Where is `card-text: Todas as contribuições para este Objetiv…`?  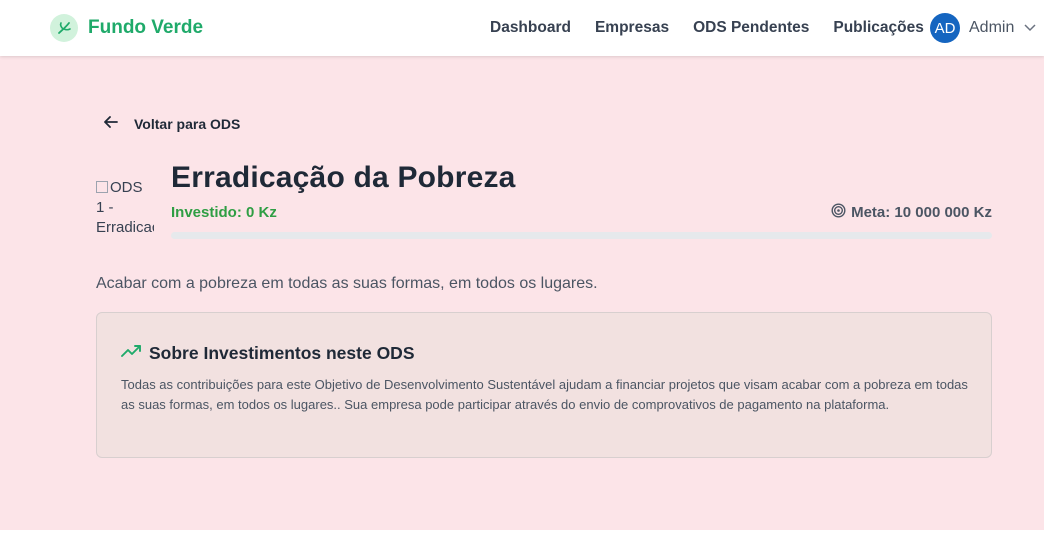 card-text: Todas as contribuições para este Objetiv… is located at coordinates (544, 394).